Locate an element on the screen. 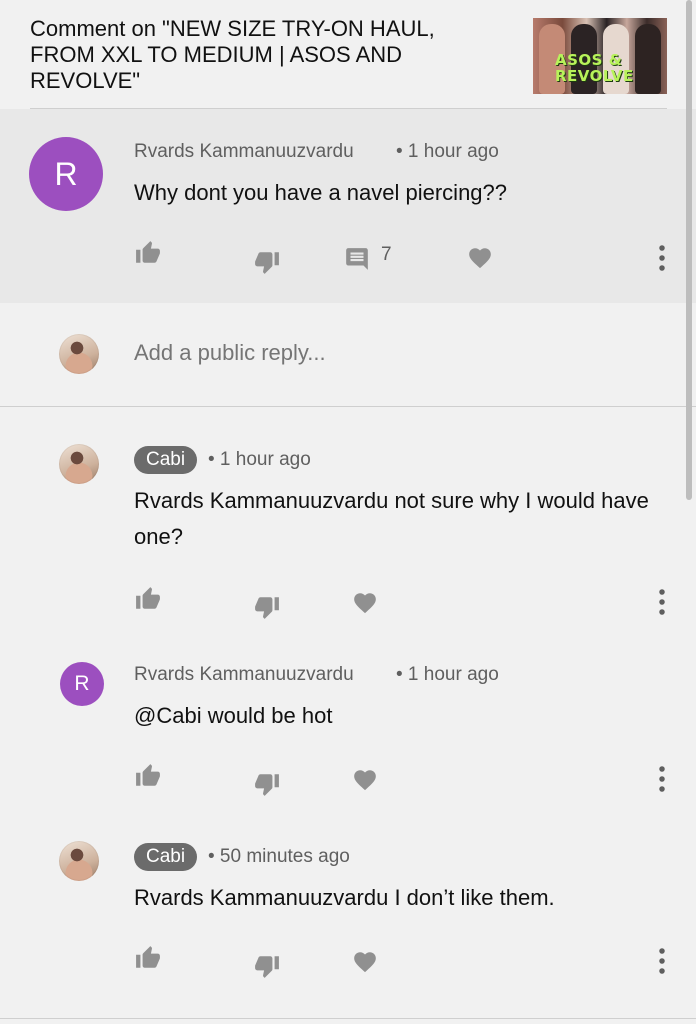  reply-time: • 50 minutes ago is located at coordinates (279, 856).